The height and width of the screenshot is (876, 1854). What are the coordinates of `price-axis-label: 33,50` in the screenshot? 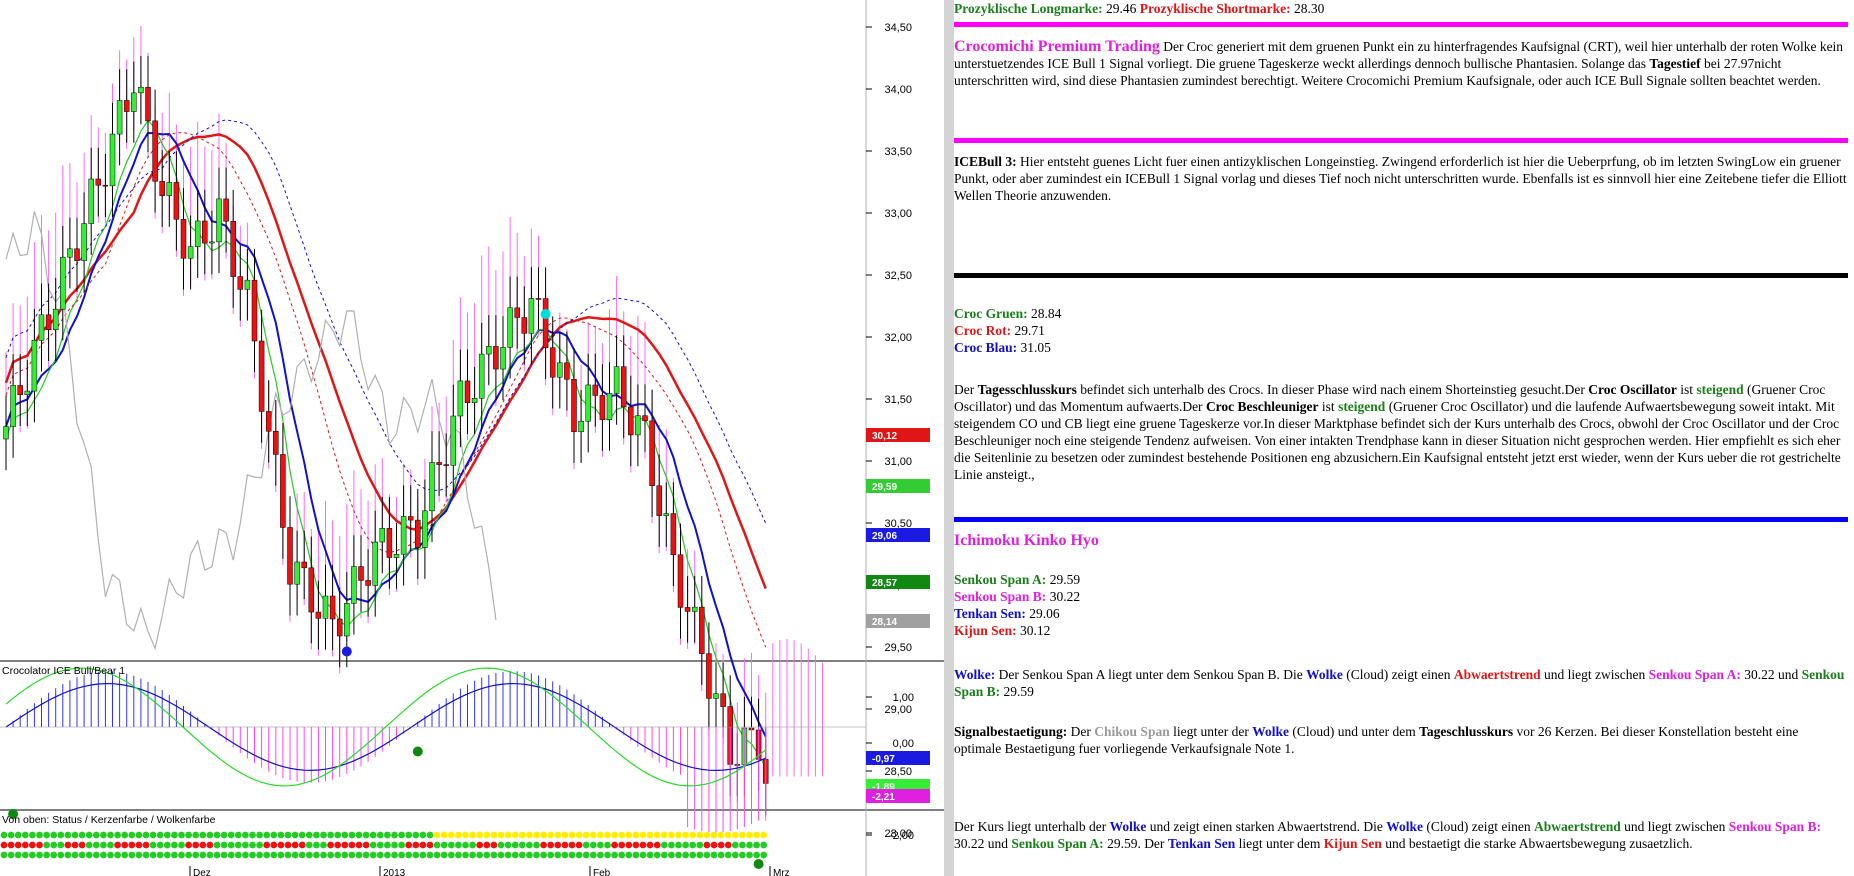 It's located at (898, 152).